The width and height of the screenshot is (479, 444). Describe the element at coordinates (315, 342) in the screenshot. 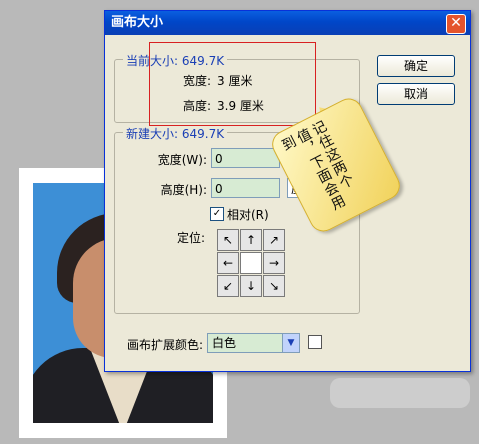

I see `extension-color-swatch` at that location.